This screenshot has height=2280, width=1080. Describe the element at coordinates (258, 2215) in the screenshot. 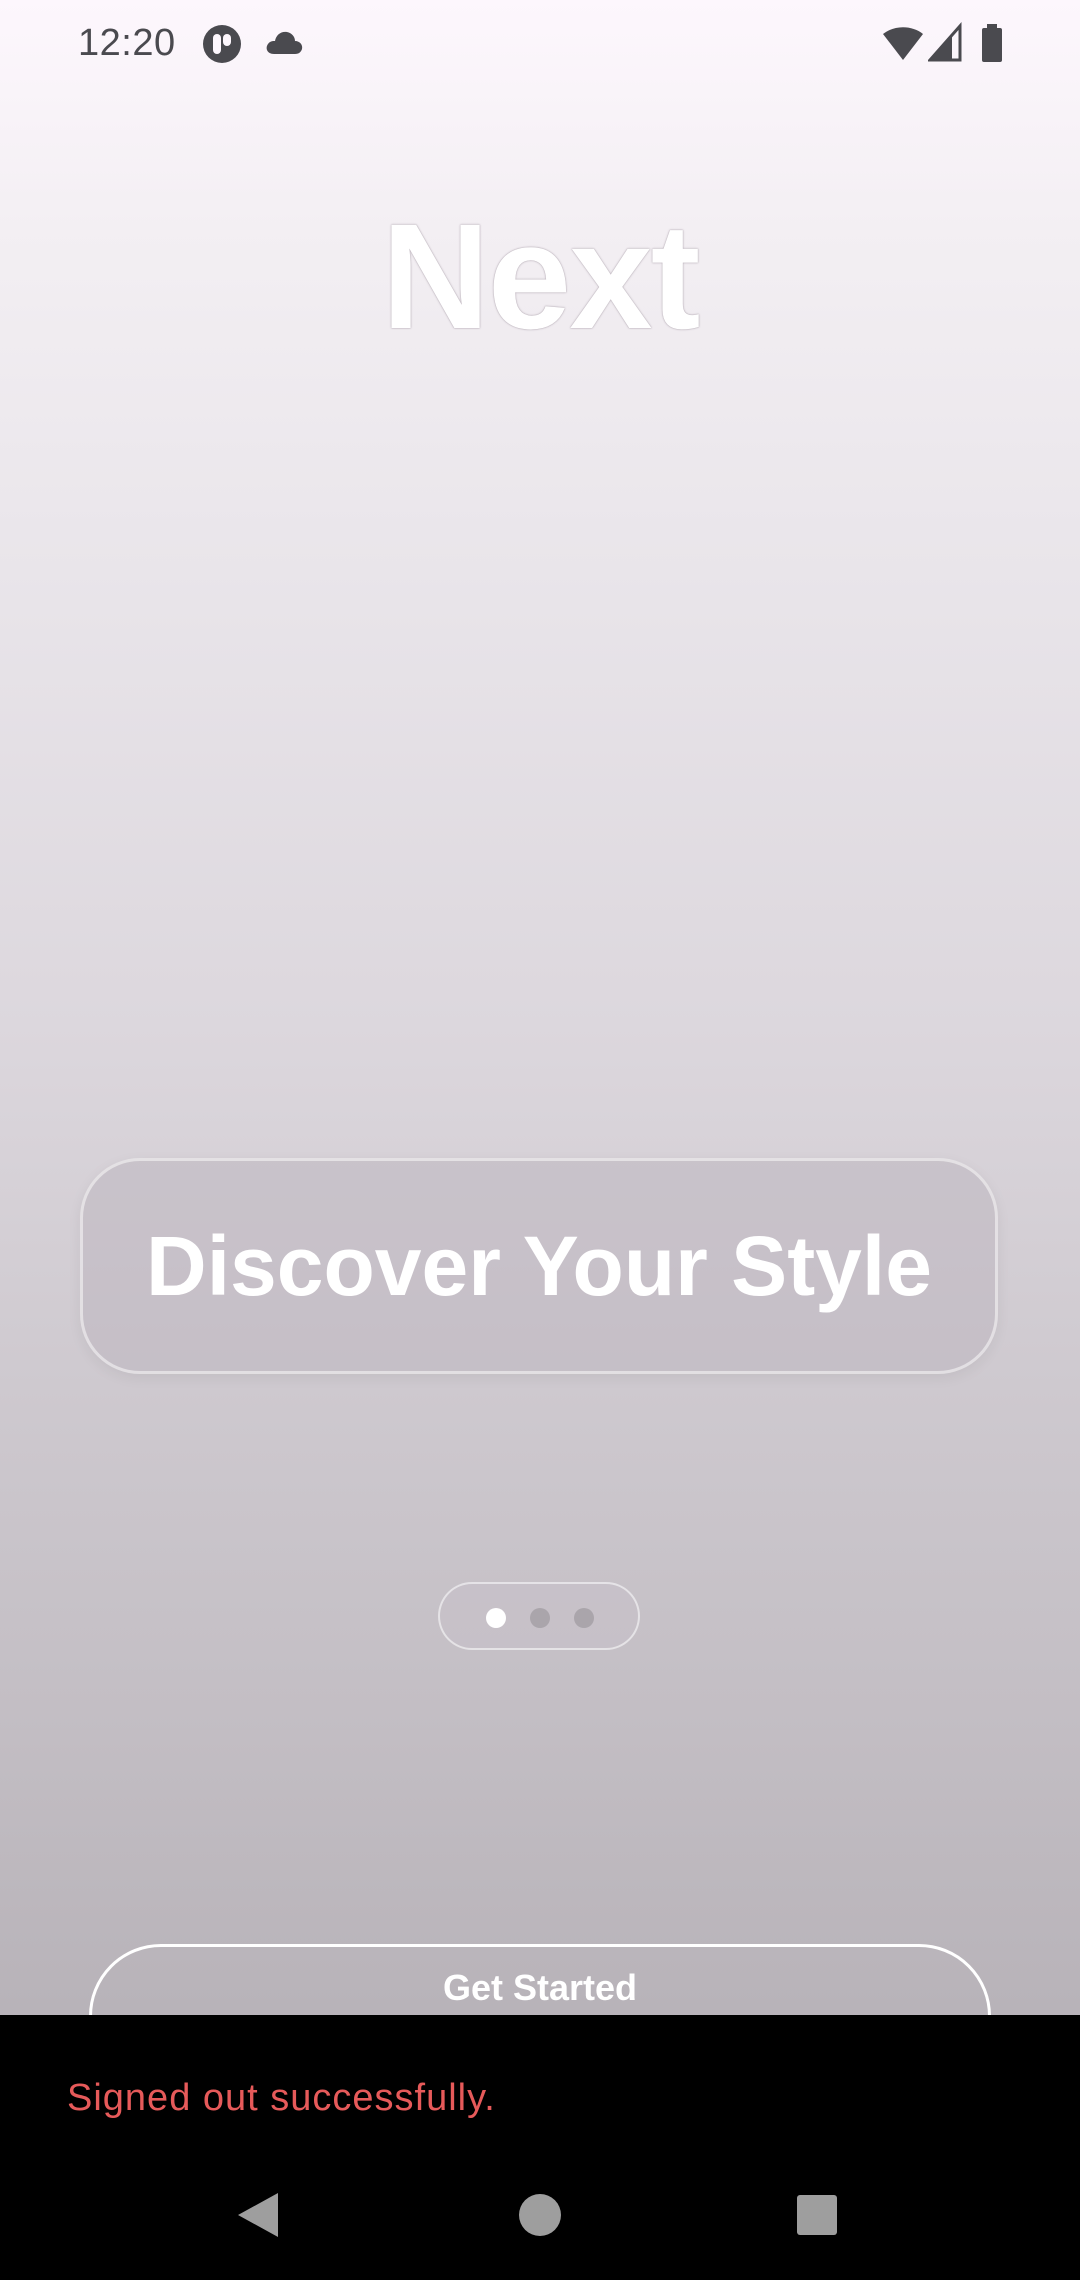

I see `back-icon` at that location.